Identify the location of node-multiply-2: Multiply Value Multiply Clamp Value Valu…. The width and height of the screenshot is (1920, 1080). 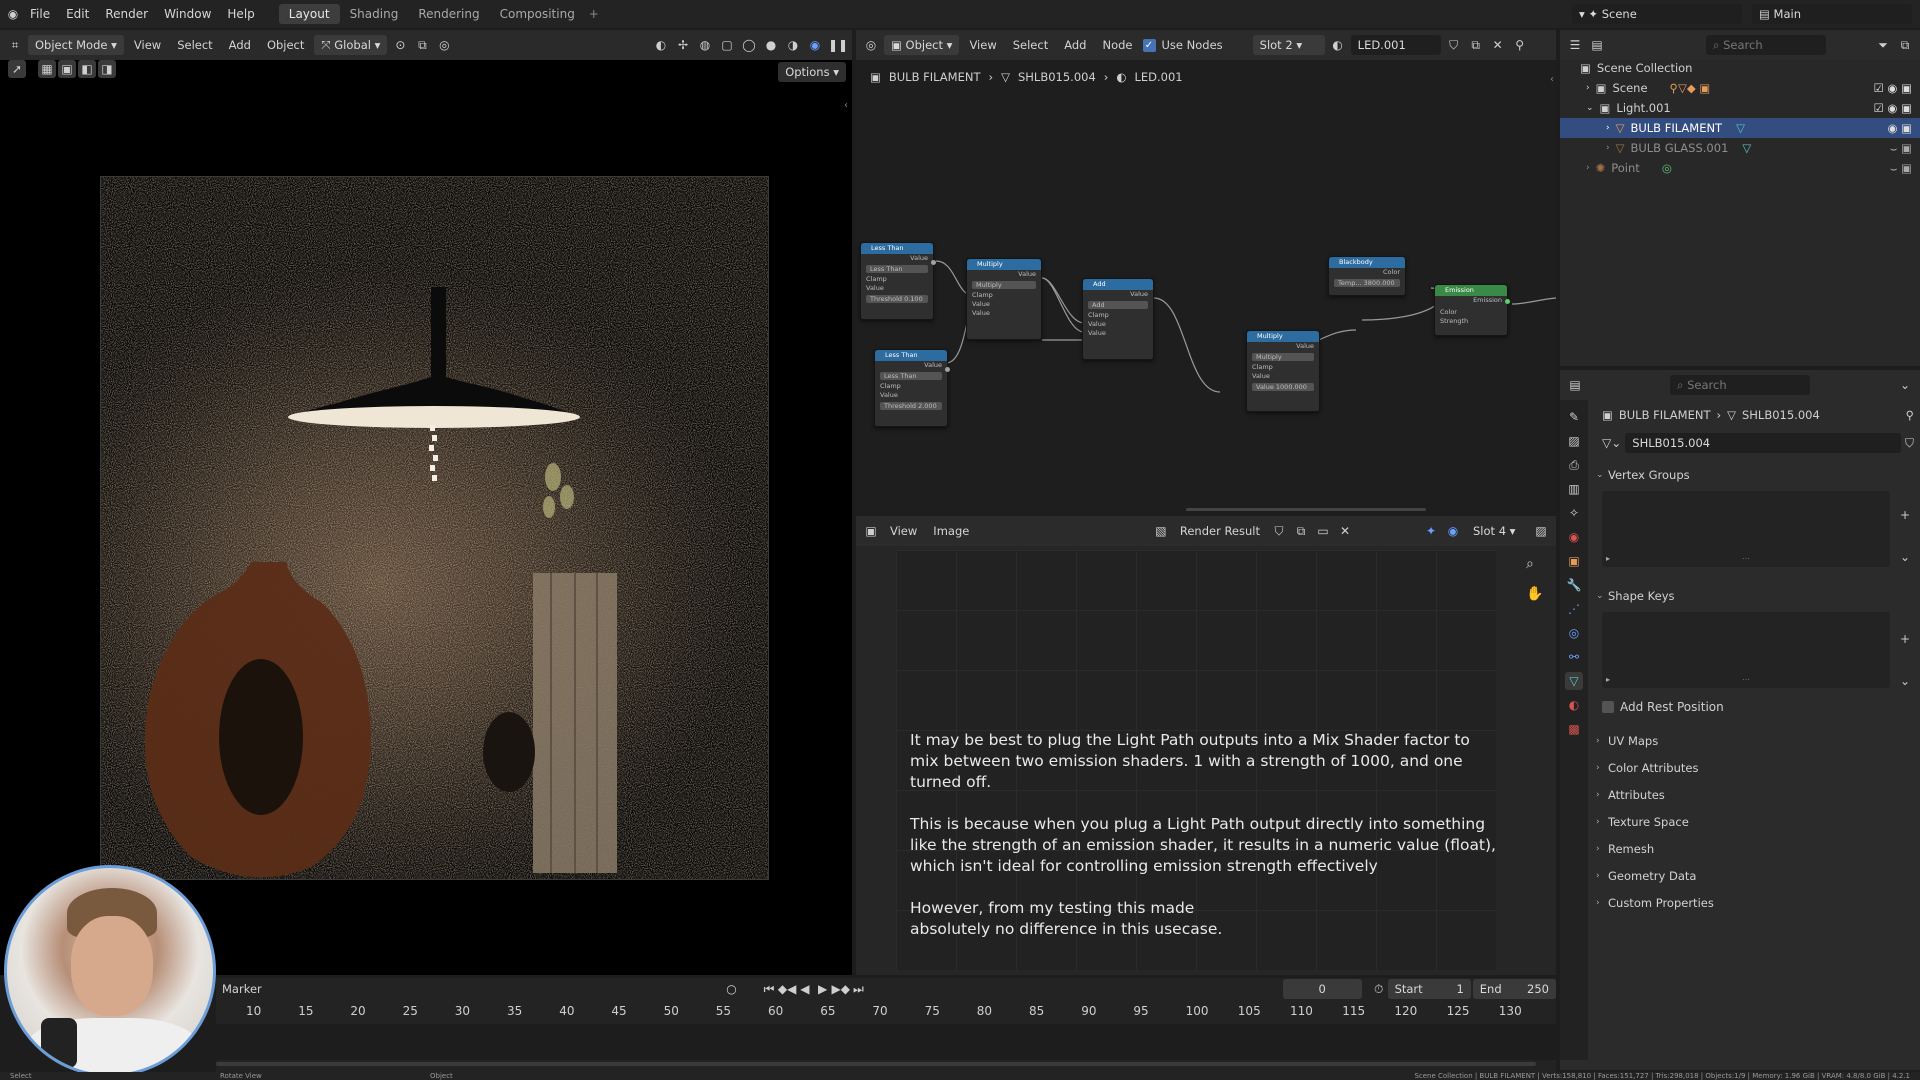
(1283, 371).